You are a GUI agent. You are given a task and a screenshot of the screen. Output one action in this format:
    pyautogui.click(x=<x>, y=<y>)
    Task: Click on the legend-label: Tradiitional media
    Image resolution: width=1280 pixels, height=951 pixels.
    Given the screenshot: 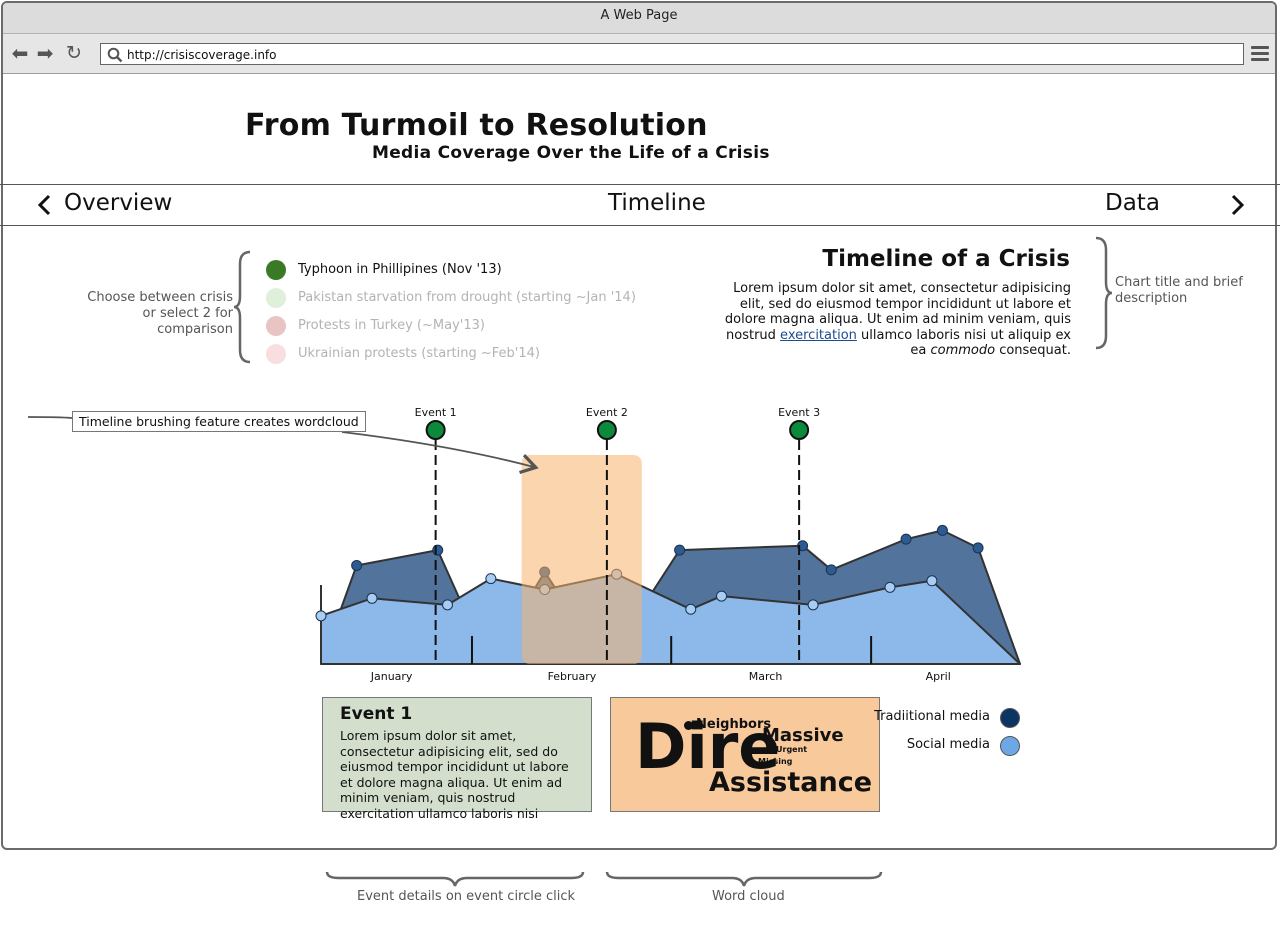 What is the action you would take?
    pyautogui.click(x=932, y=716)
    